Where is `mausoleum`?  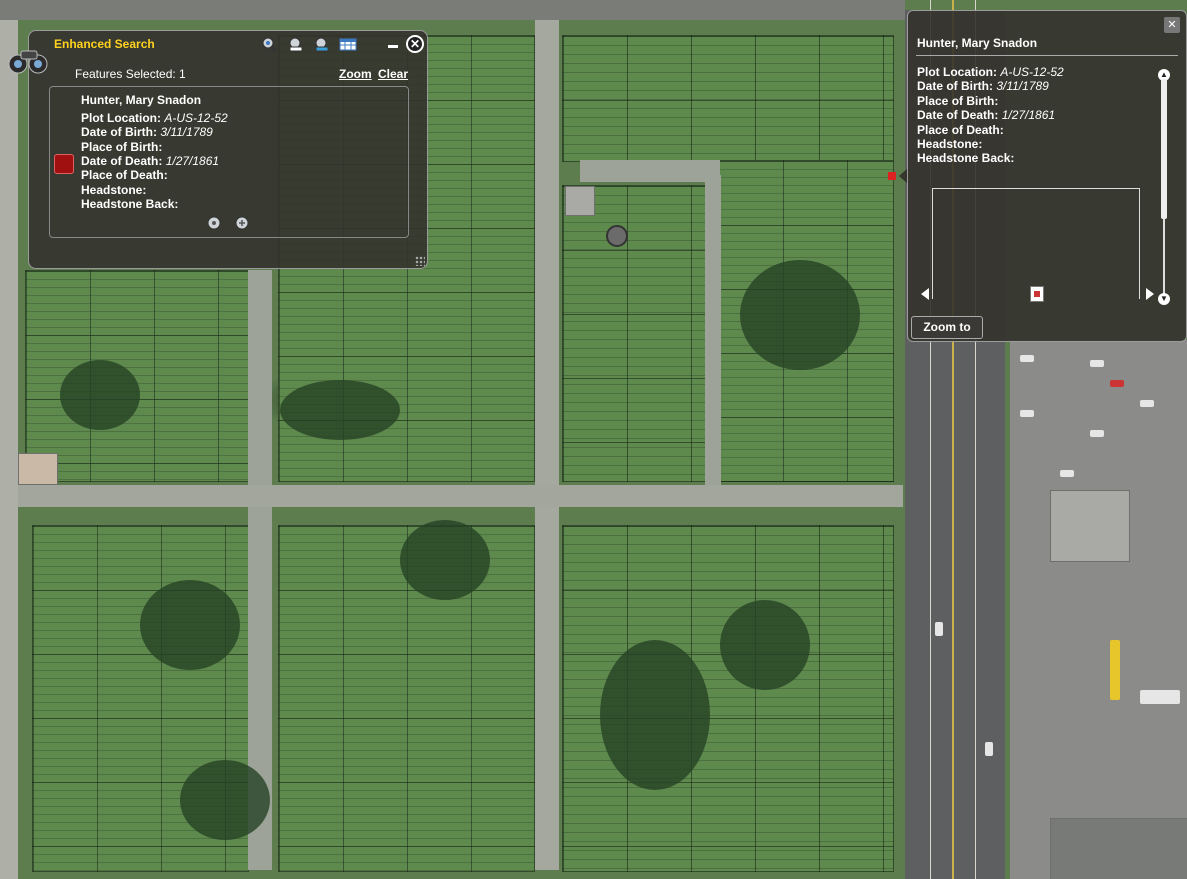 mausoleum is located at coordinates (580, 201).